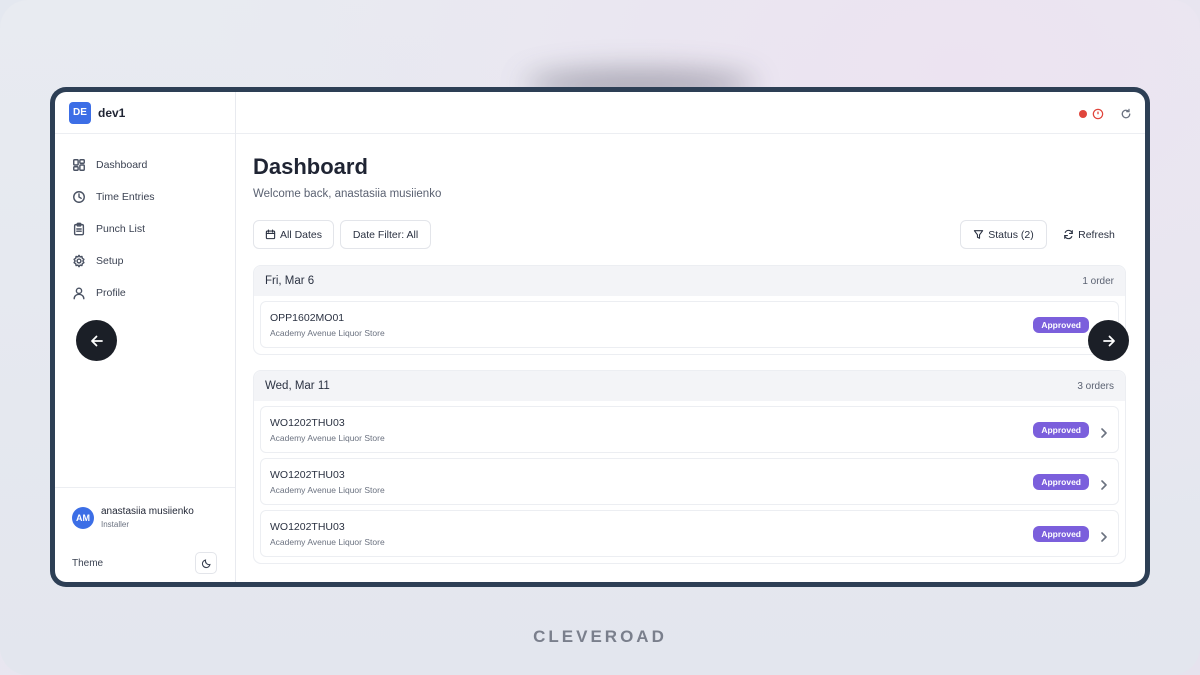 The image size is (1200, 675). What do you see at coordinates (145, 261) in the screenshot?
I see `sidebar-item-setup: Setup` at bounding box center [145, 261].